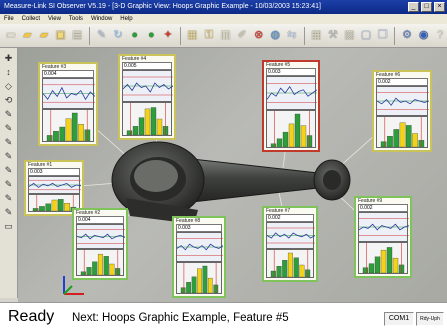  What do you see at coordinates (9, 86) in the screenshot?
I see `side-tool-icon: ◇` at bounding box center [9, 86].